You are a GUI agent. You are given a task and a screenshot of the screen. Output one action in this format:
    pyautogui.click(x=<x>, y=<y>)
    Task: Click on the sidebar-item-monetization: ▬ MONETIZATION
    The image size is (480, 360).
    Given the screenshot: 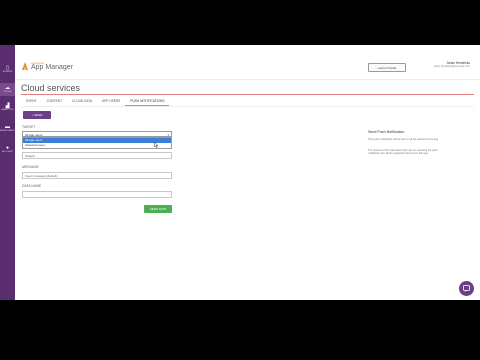 What is the action you would take?
    pyautogui.click(x=8, y=128)
    